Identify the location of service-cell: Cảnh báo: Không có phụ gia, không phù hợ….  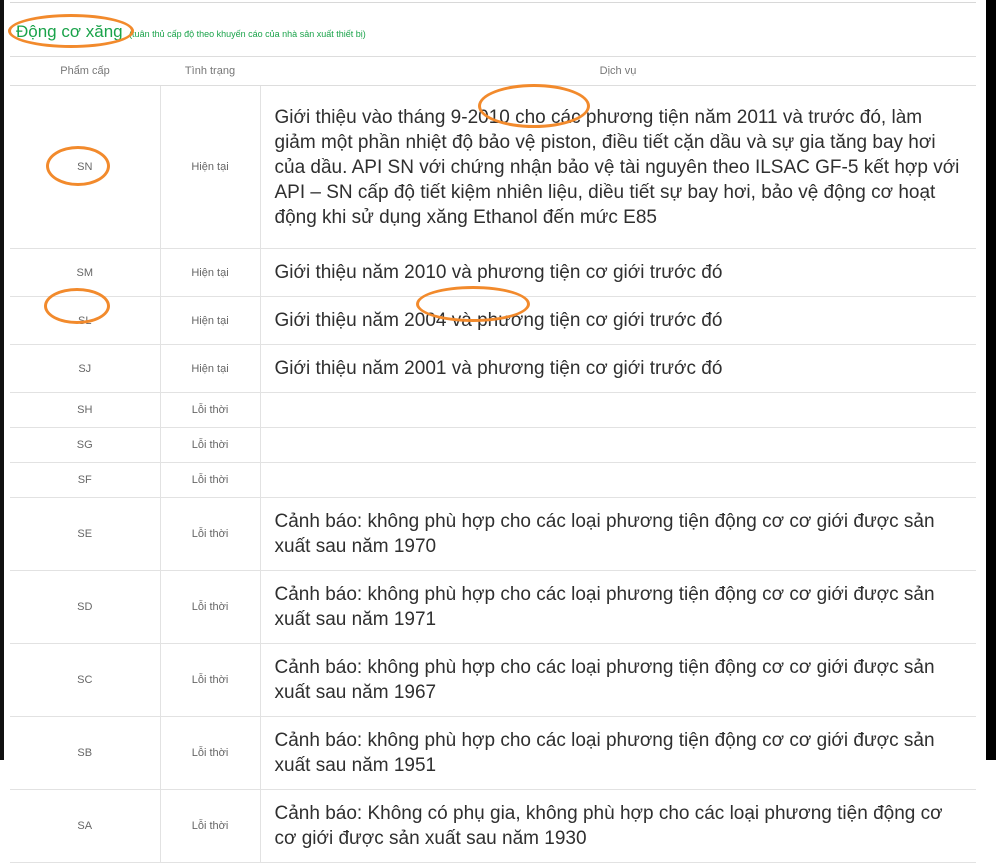
(617, 826).